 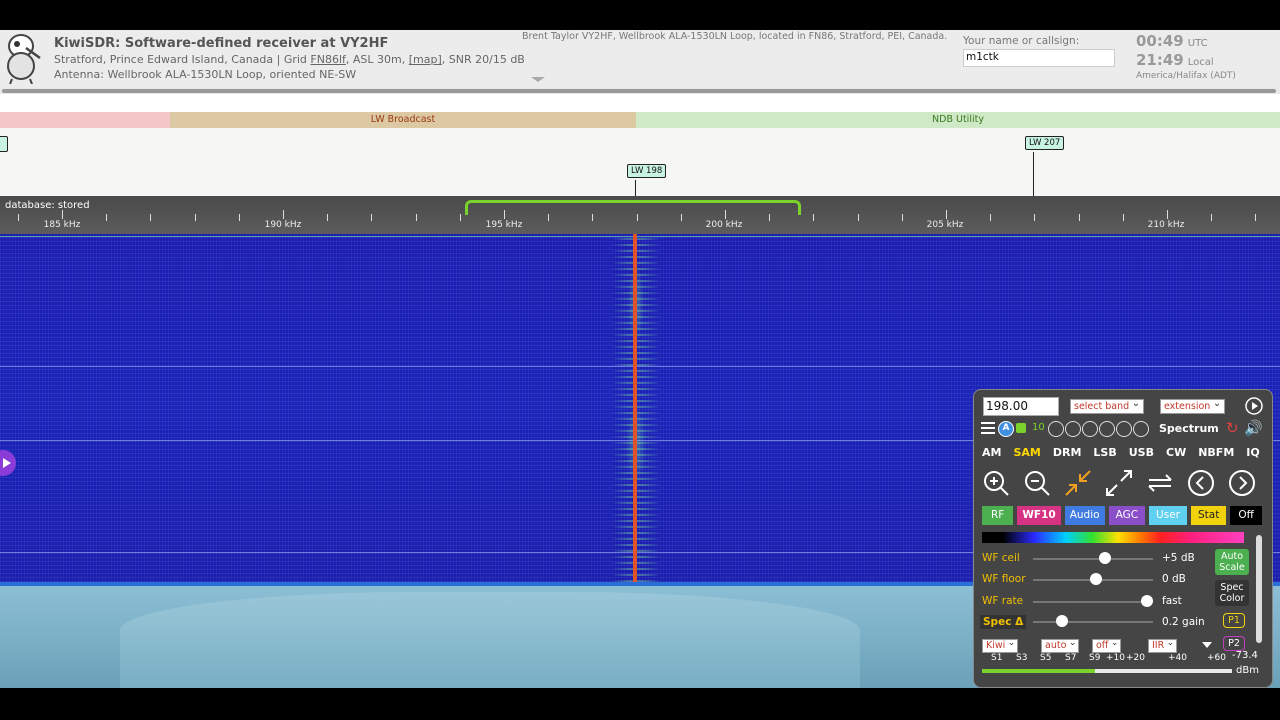 I want to click on zoom-max-out-icon, so click(x=1119, y=483).